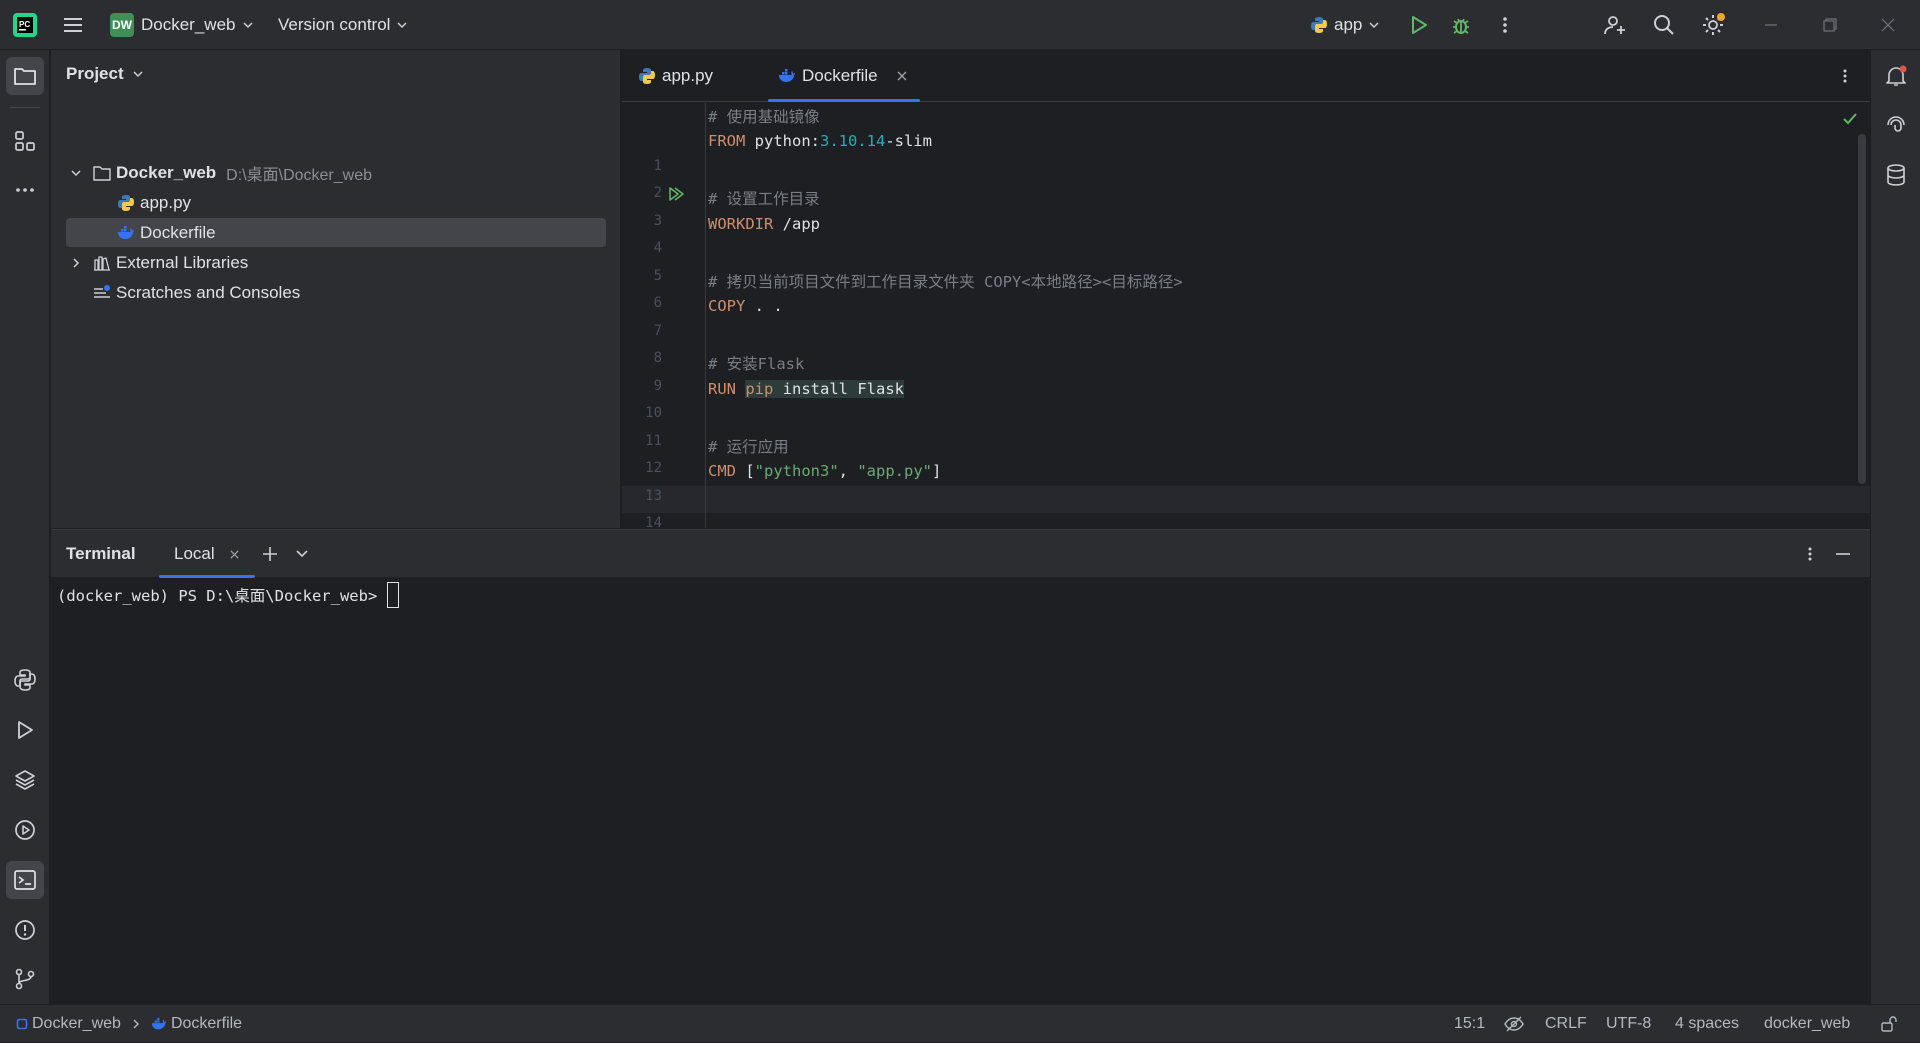 This screenshot has width=1920, height=1043. Describe the element at coordinates (796, 224) in the screenshot. I see `code-text: /app` at that location.